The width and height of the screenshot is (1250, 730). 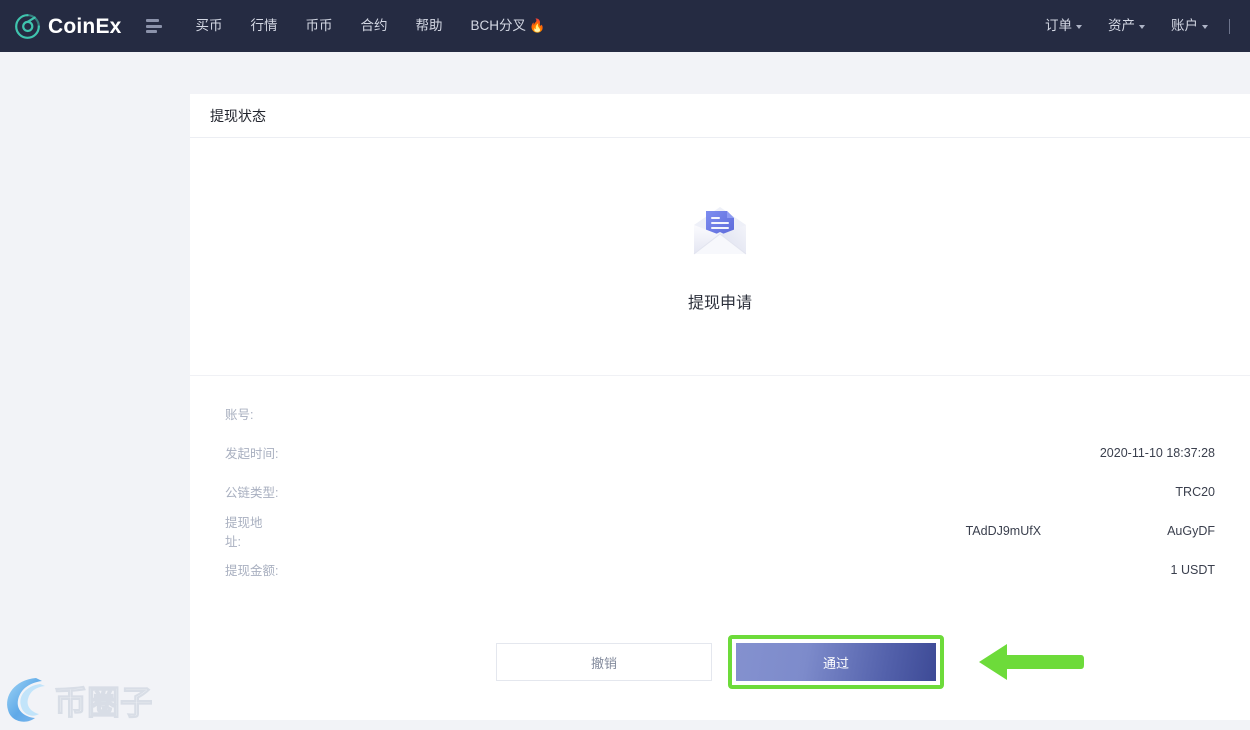 I want to click on nav-label: 资产, so click(x=1121, y=25).